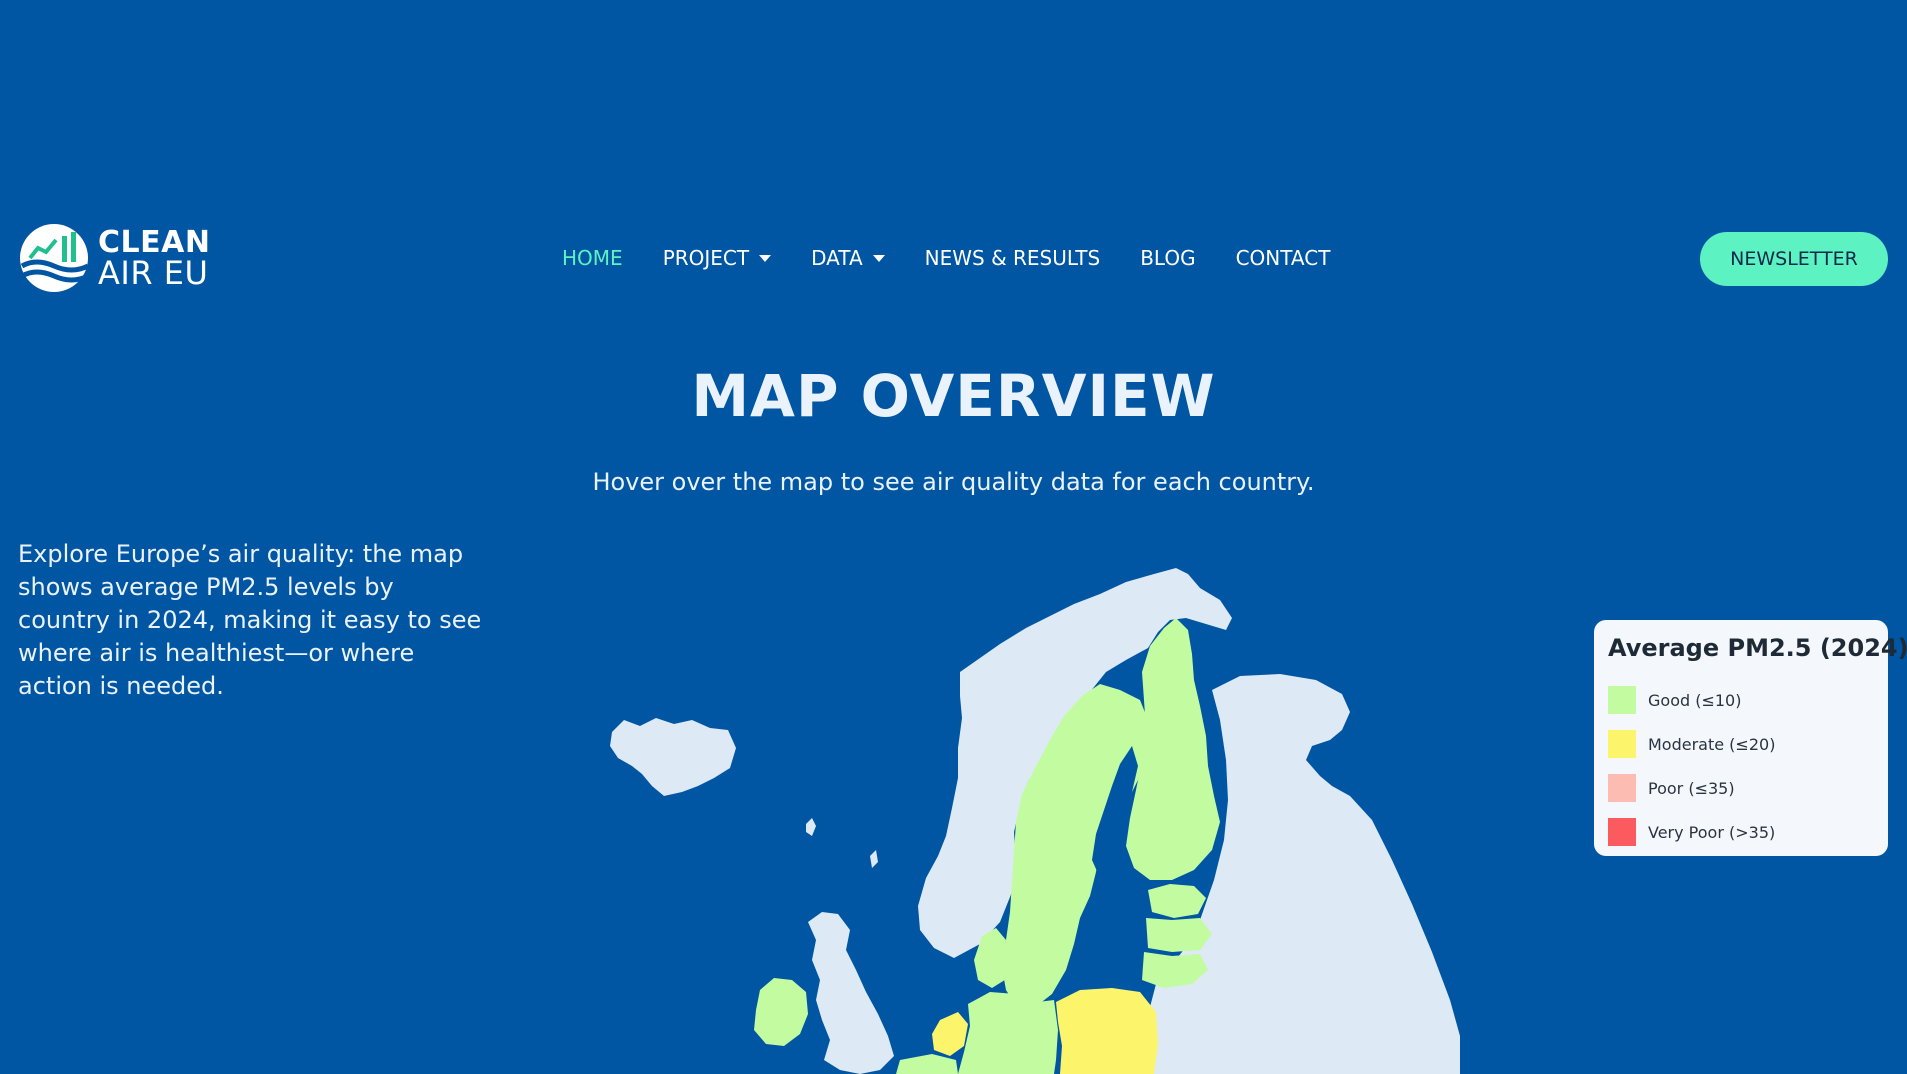 This screenshot has width=1907, height=1074. Describe the element at coordinates (851, 993) in the screenshot. I see `country-united-kingdom` at that location.